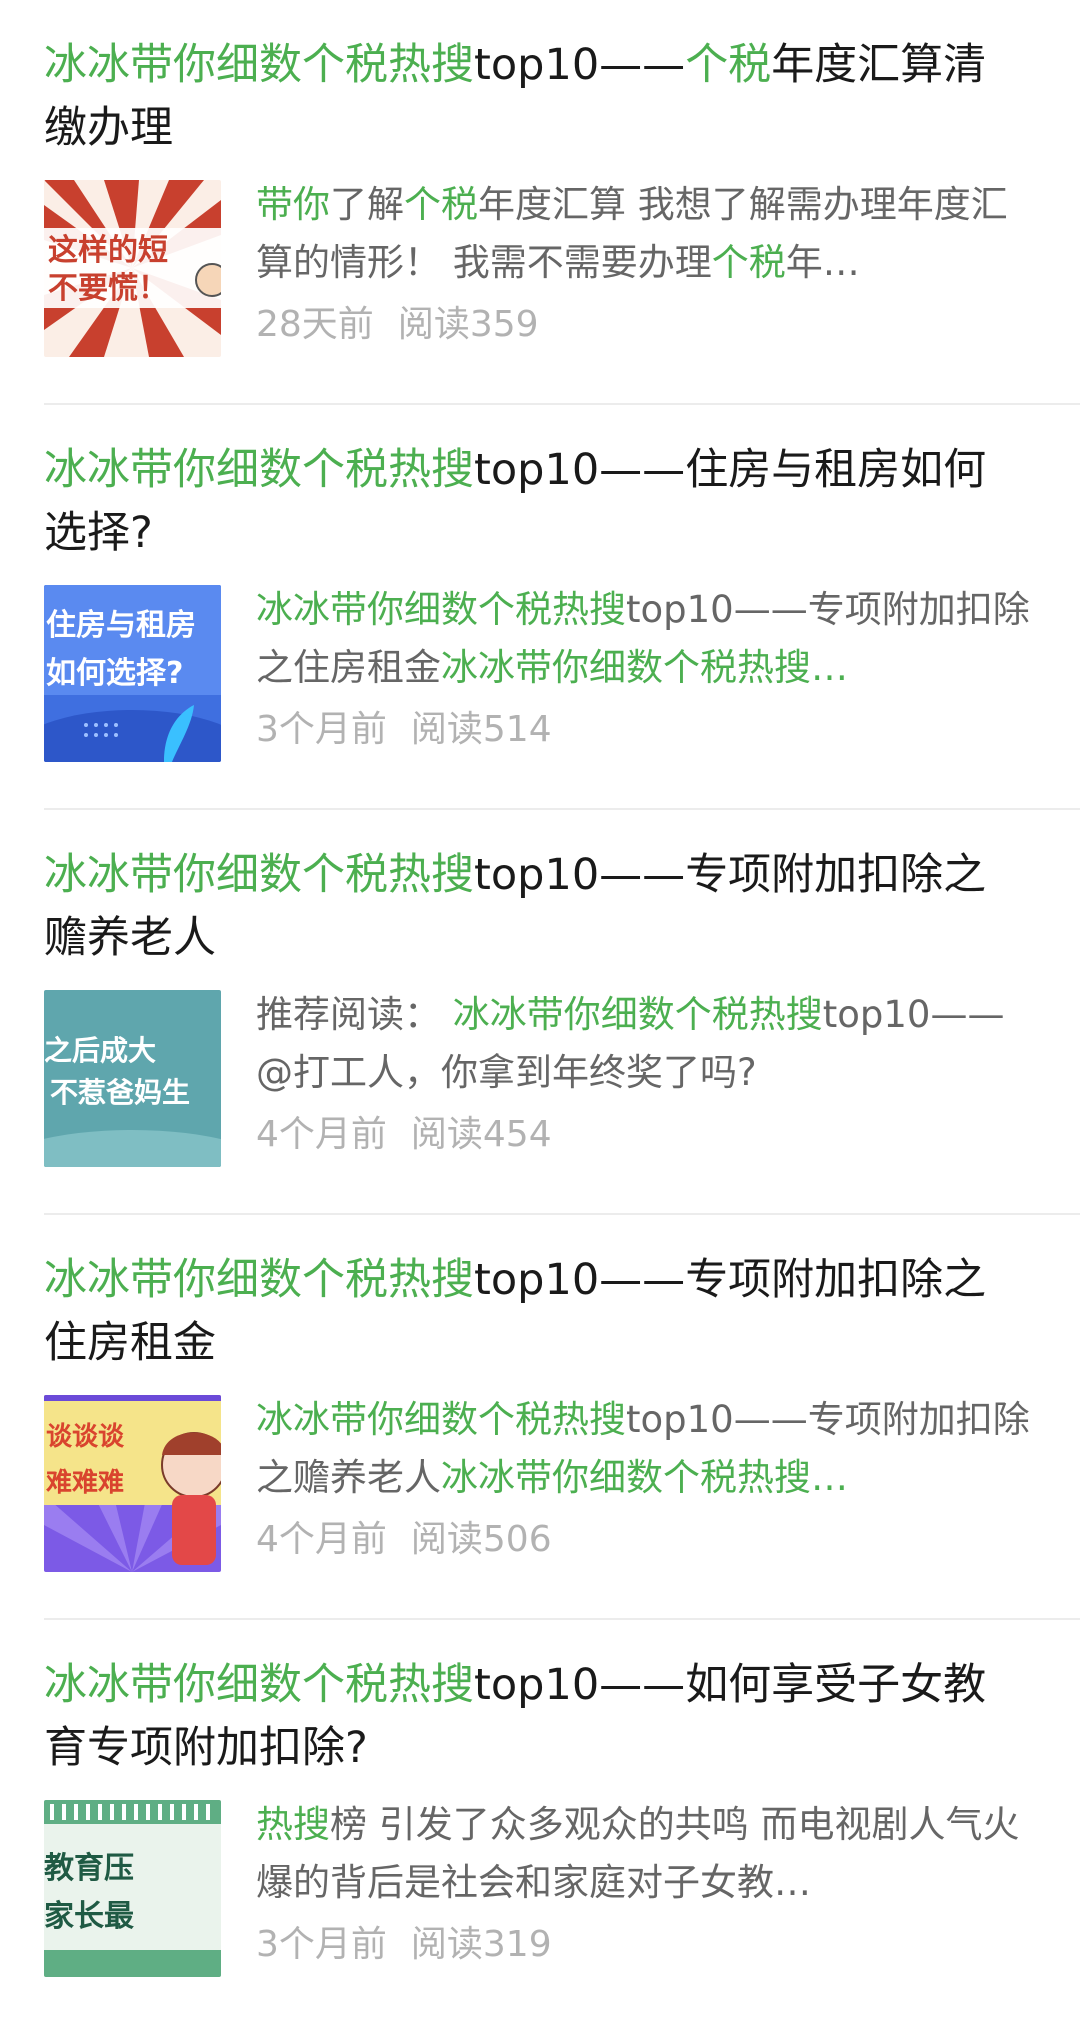 This screenshot has height=2025, width=1080. I want to click on thumbnail-image: 教育压 家长最, so click(132, 1888).